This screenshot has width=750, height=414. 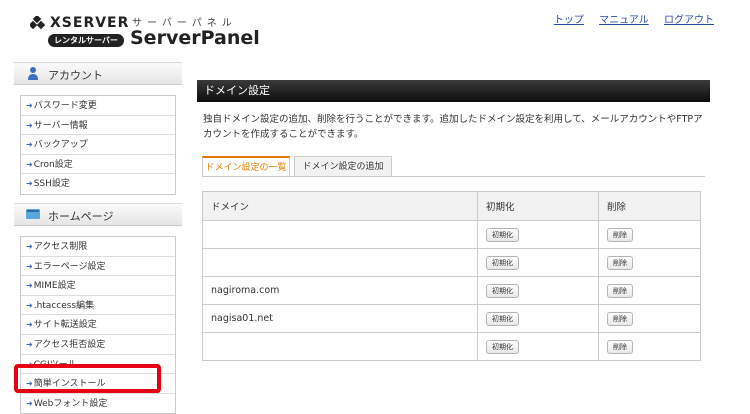 I want to click on account-section-header: アカウント, so click(x=98, y=73).